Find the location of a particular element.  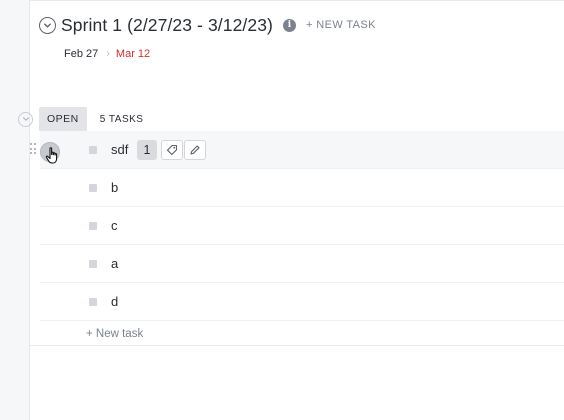

task-row: sdf 1 is located at coordinates (297, 150).